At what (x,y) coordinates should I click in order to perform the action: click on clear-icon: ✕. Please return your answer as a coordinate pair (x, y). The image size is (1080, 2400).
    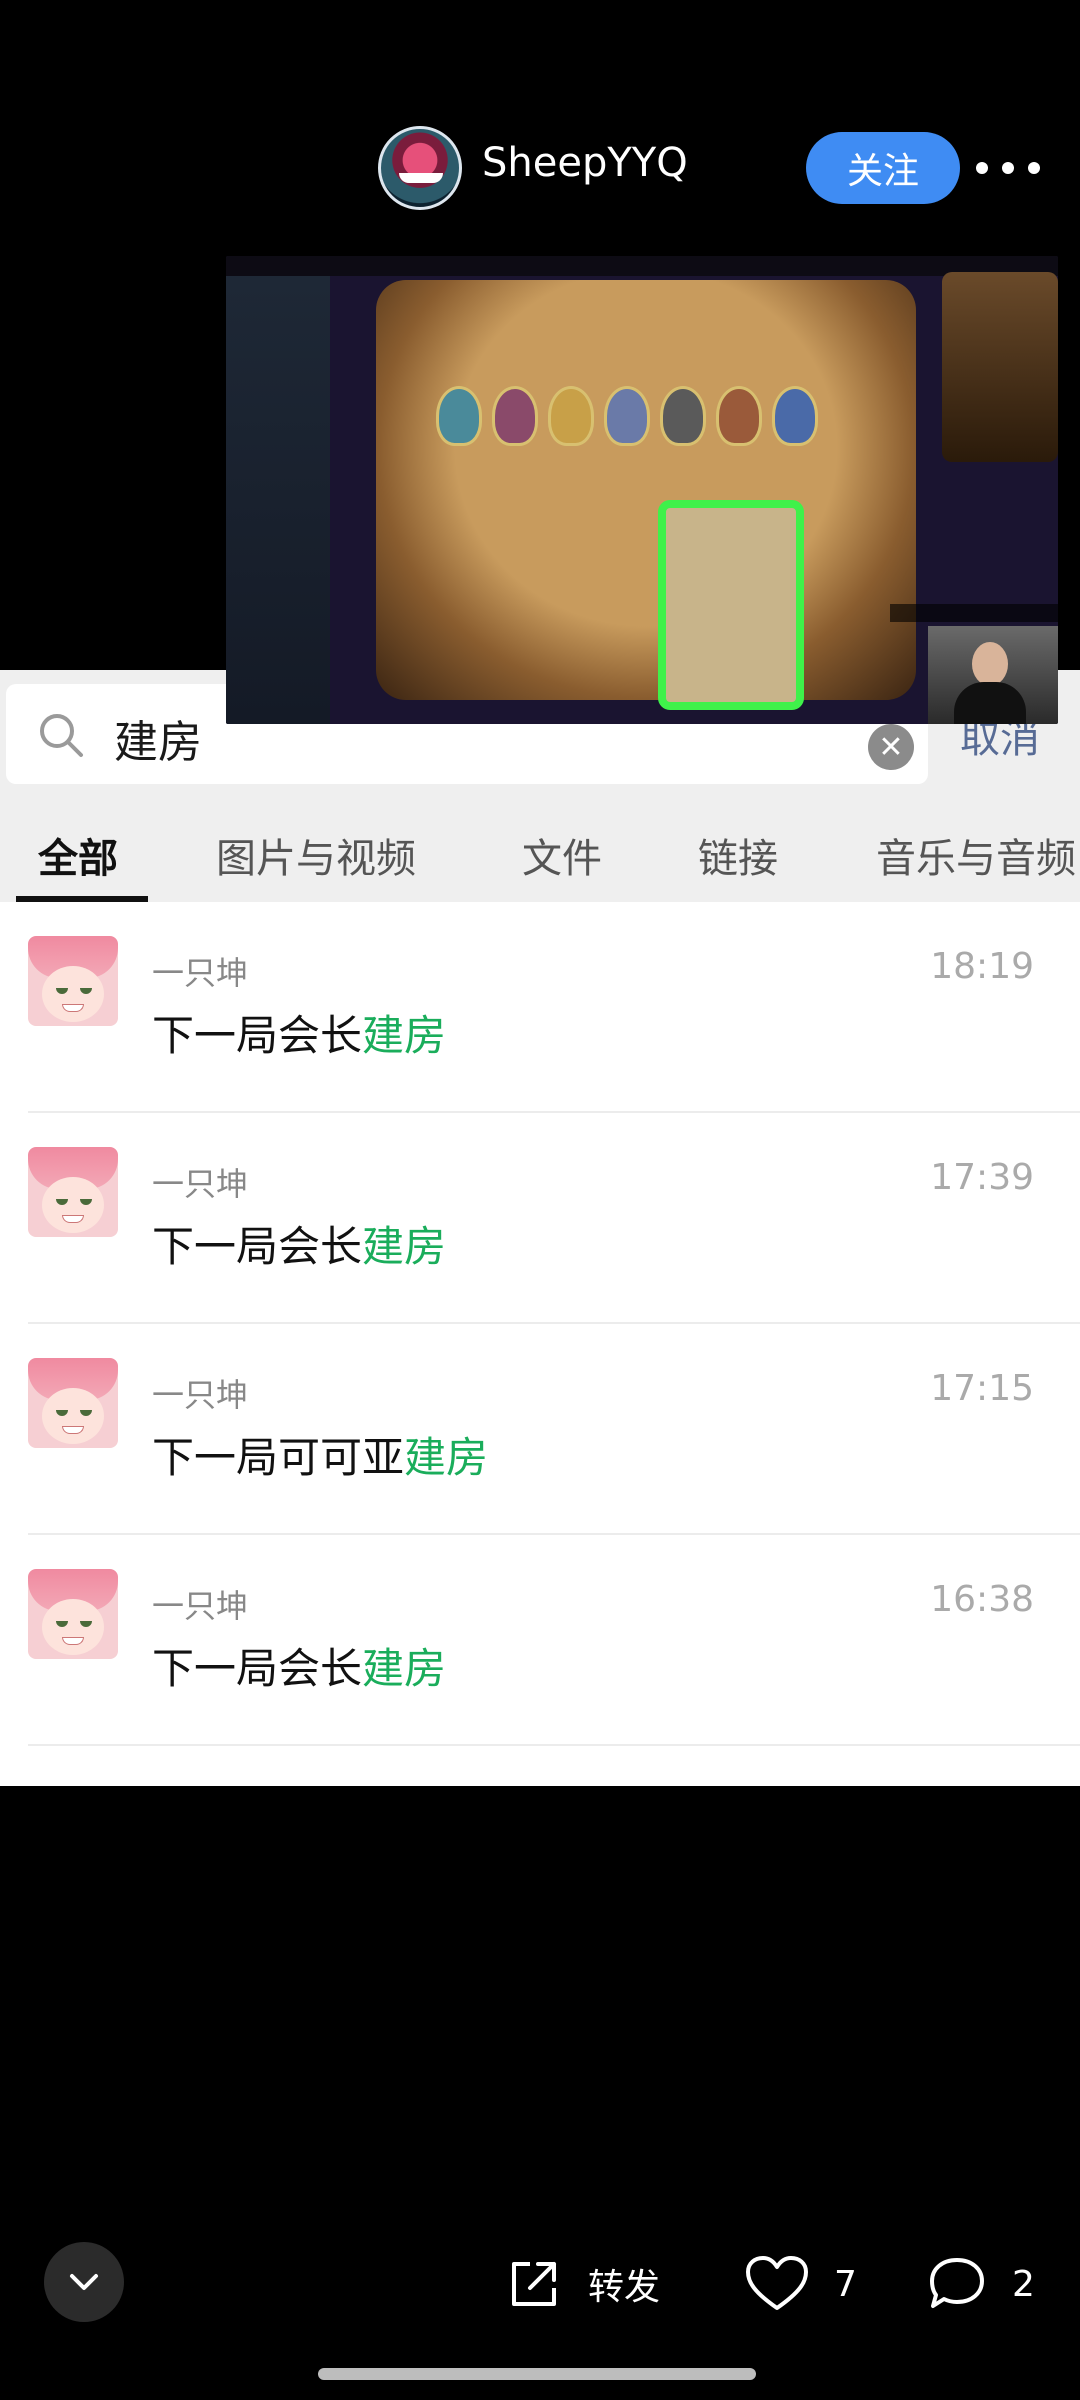
    Looking at the image, I should click on (891, 747).